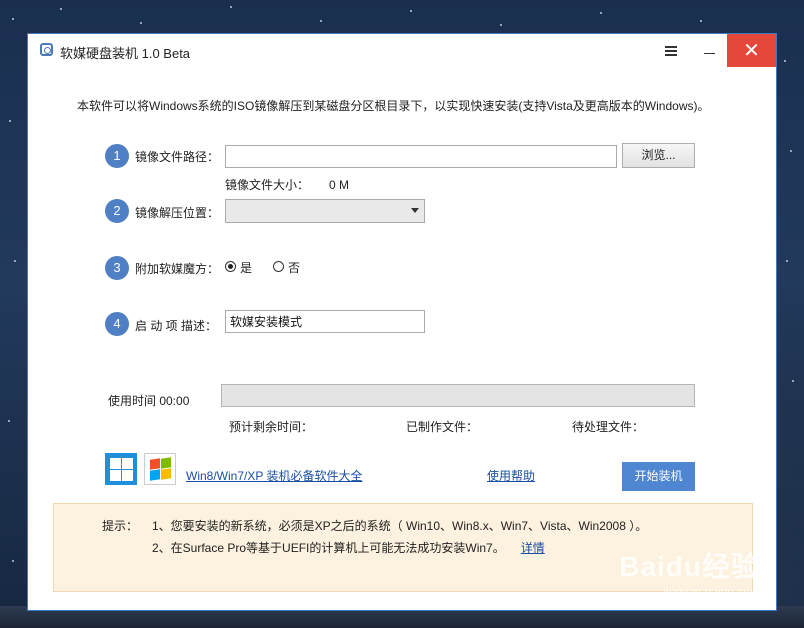 This screenshot has height=628, width=804. I want to click on minimize-icon, so click(709, 53).